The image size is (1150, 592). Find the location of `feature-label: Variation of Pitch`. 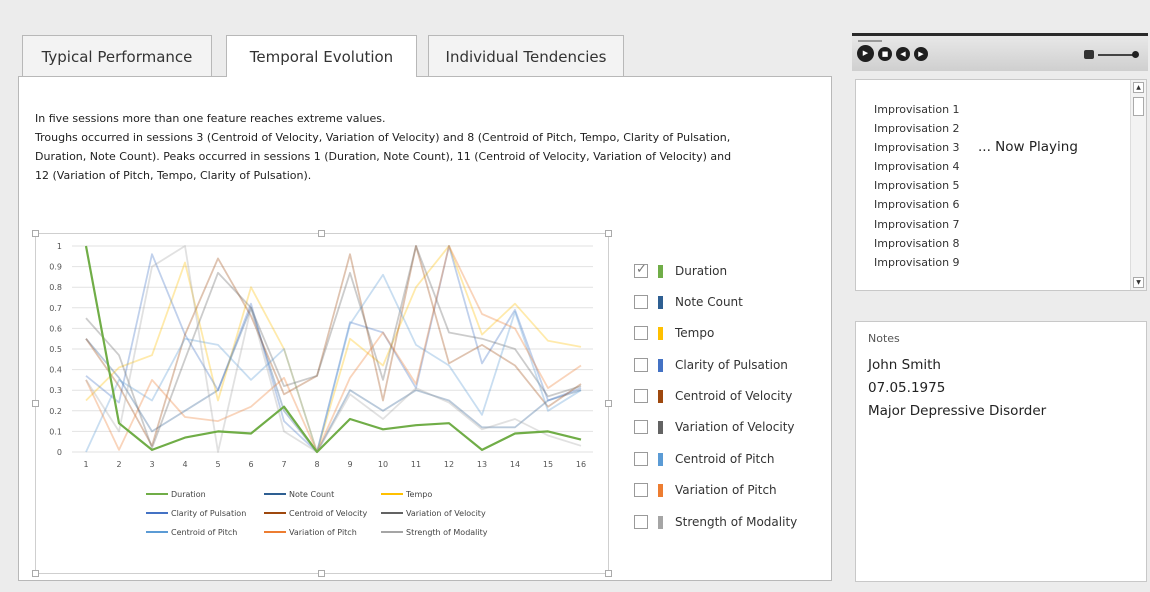

feature-label: Variation of Pitch is located at coordinates (726, 490).